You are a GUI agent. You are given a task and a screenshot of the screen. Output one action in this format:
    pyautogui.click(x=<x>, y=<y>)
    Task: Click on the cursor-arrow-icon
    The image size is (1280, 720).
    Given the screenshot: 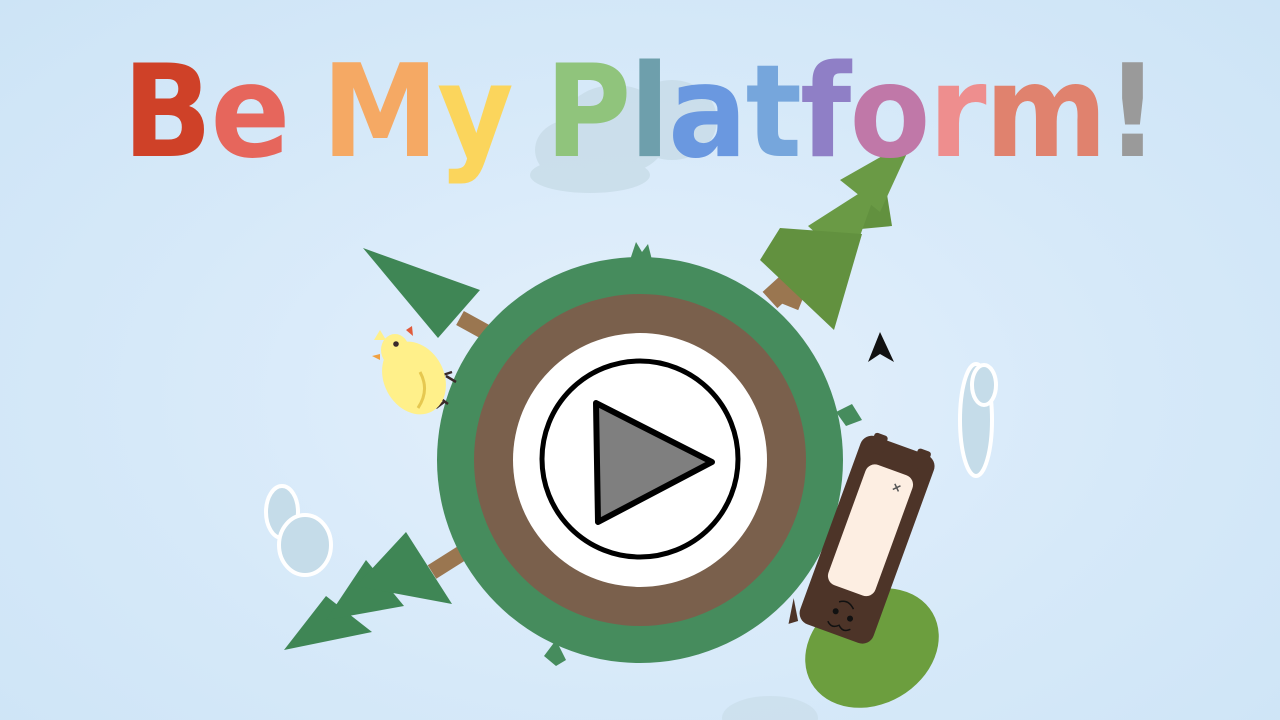 What is the action you would take?
    pyautogui.click(x=881, y=347)
    